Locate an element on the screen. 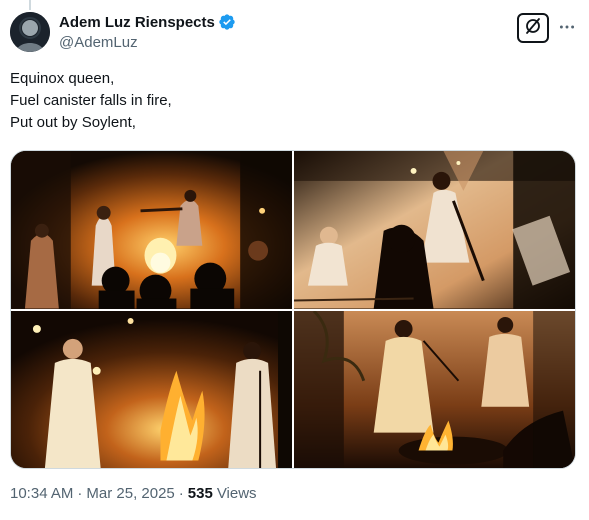 This screenshot has height=520, width=589. avatar is located at coordinates (30, 32).